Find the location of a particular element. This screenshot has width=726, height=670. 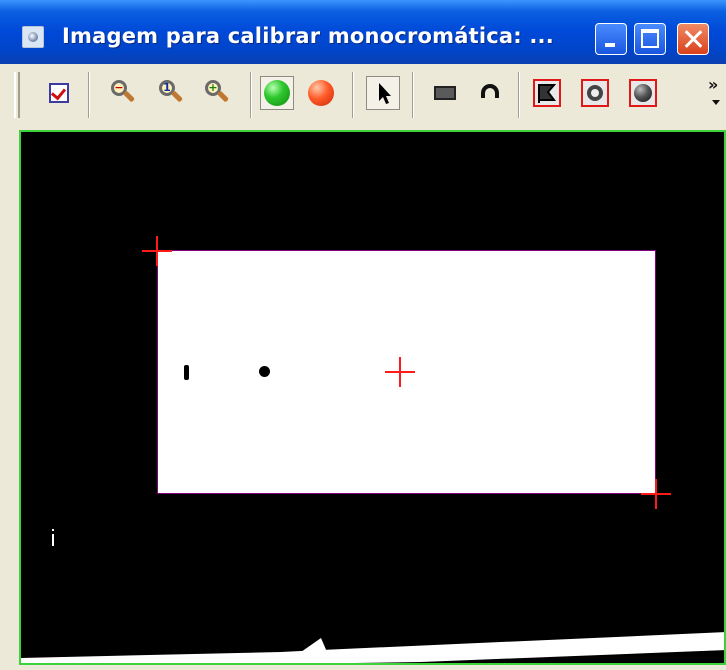

pointer-arrow-icon is located at coordinates (385, 93).